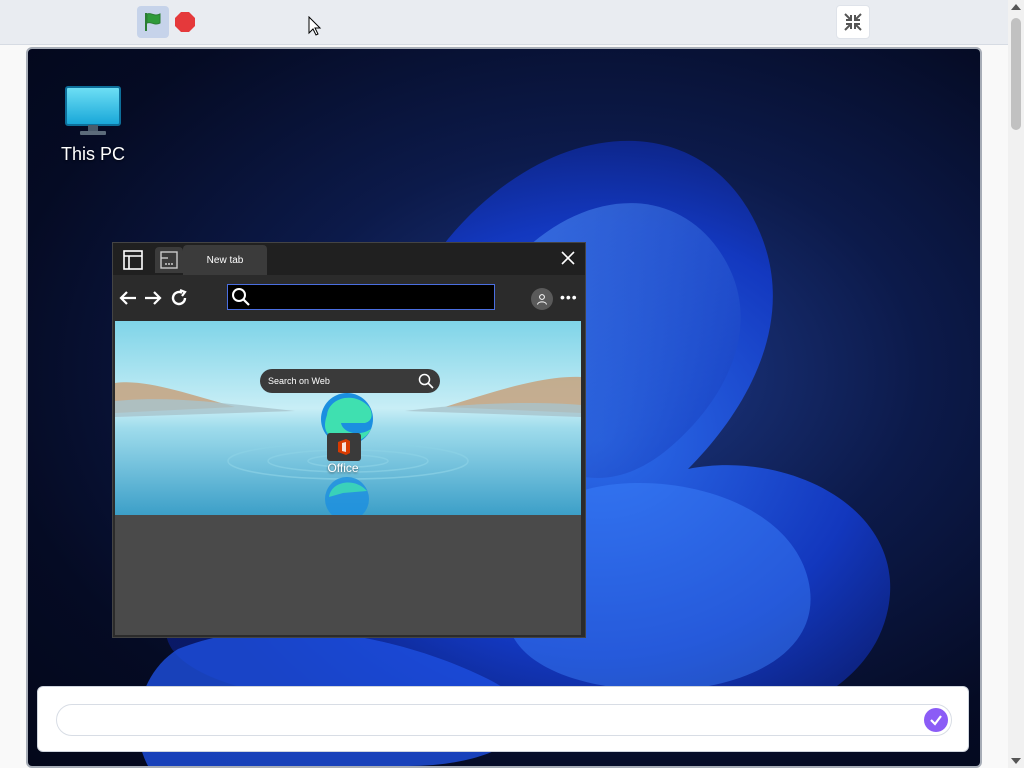  Describe the element at coordinates (569, 297) in the screenshot. I see `more-options-icon: •••` at that location.